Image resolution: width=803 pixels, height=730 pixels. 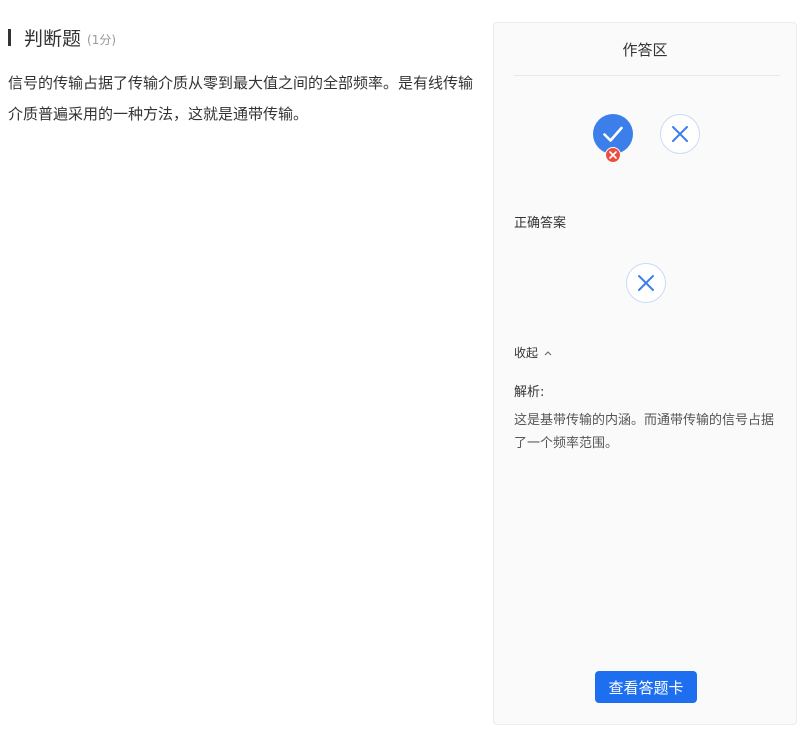 I want to click on chevron-up-icon, so click(x=548, y=353).